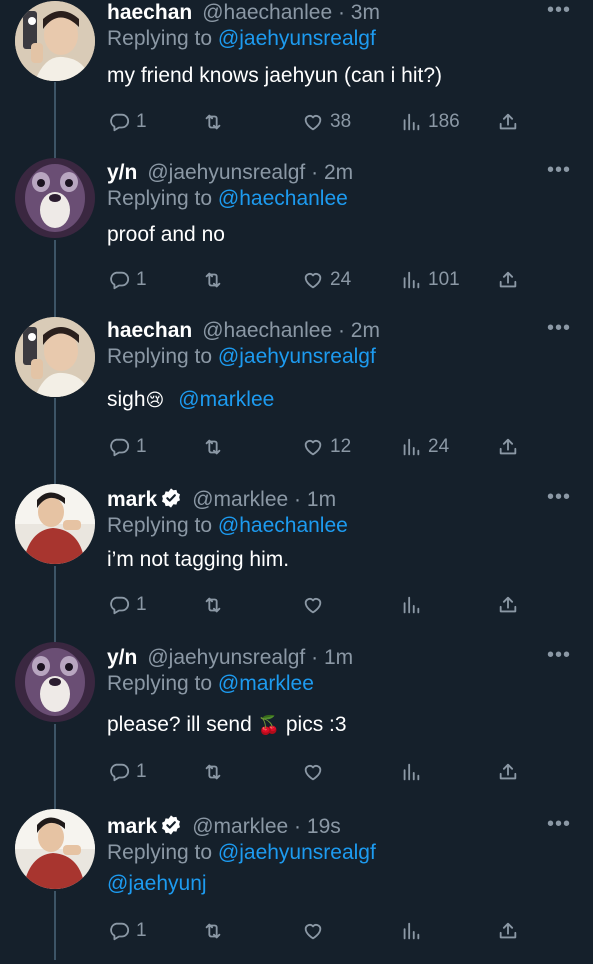 Image resolution: width=593 pixels, height=964 pixels. What do you see at coordinates (269, 725) in the screenshot?
I see `emoji: 🍒` at bounding box center [269, 725].